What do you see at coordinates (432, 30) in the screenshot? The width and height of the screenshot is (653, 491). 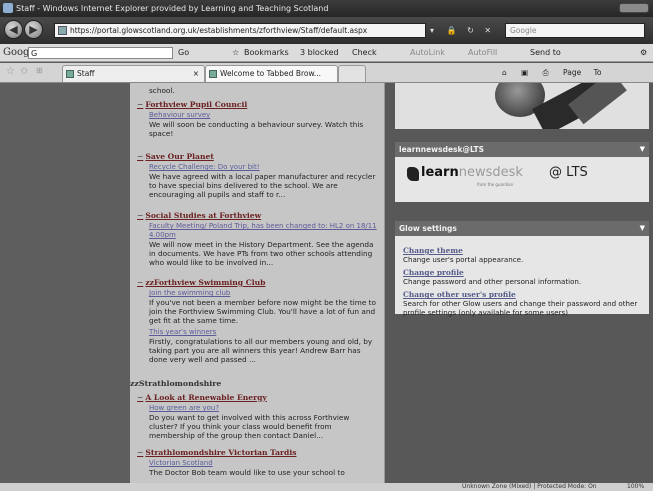 I see `dropdown-arrow-icon: ▾` at bounding box center [432, 30].